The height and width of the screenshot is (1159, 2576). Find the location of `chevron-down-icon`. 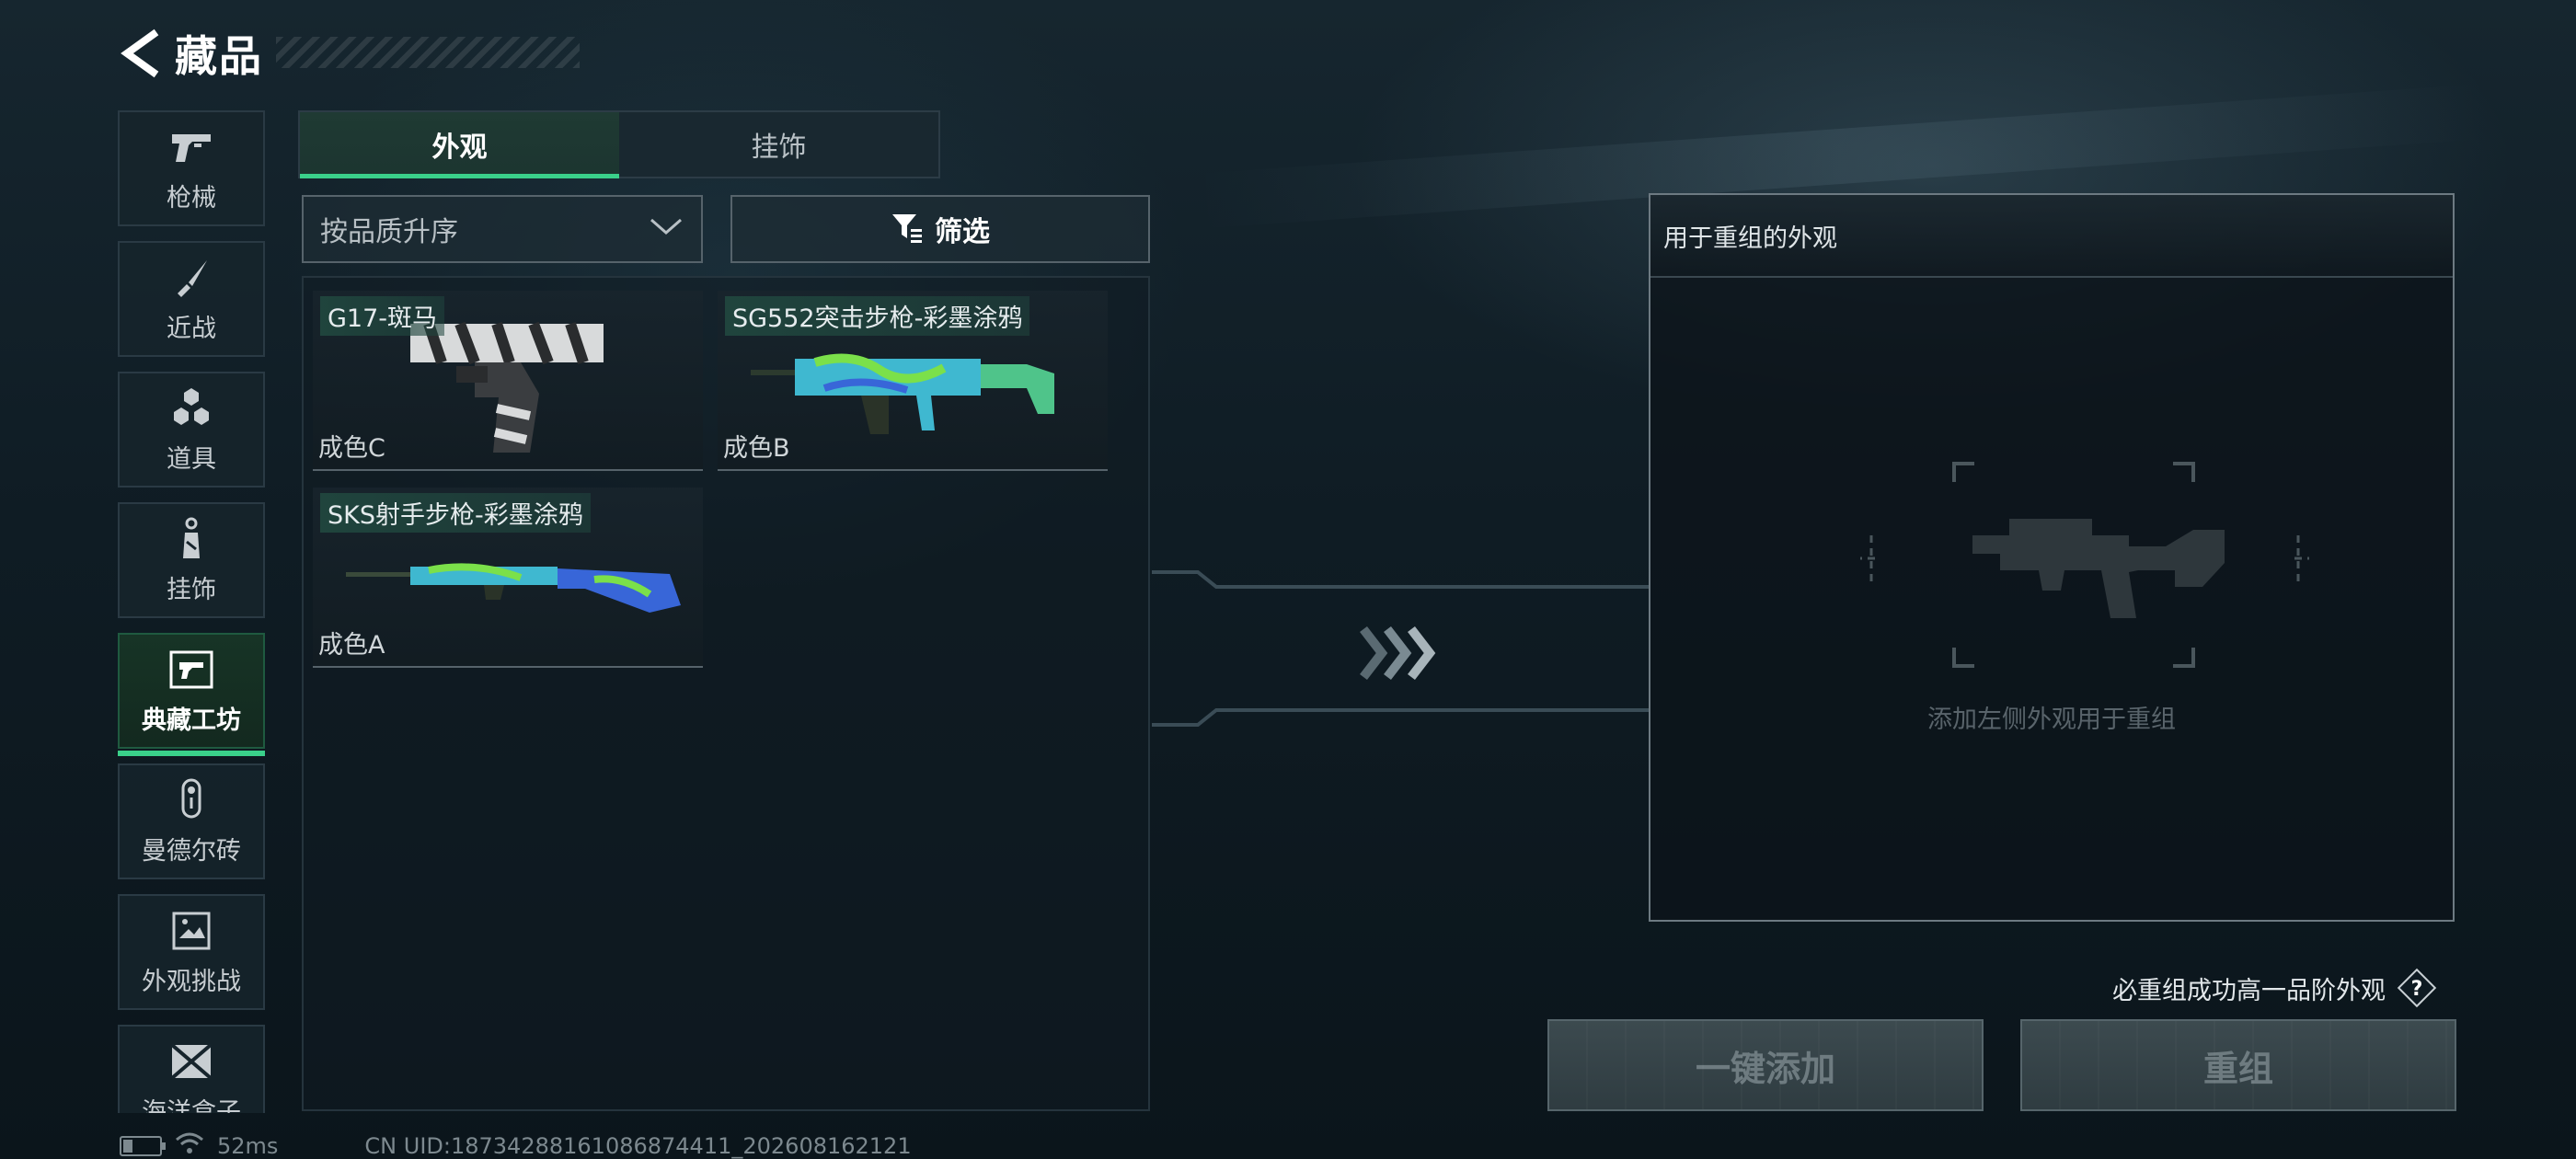

chevron-down-icon is located at coordinates (666, 229).